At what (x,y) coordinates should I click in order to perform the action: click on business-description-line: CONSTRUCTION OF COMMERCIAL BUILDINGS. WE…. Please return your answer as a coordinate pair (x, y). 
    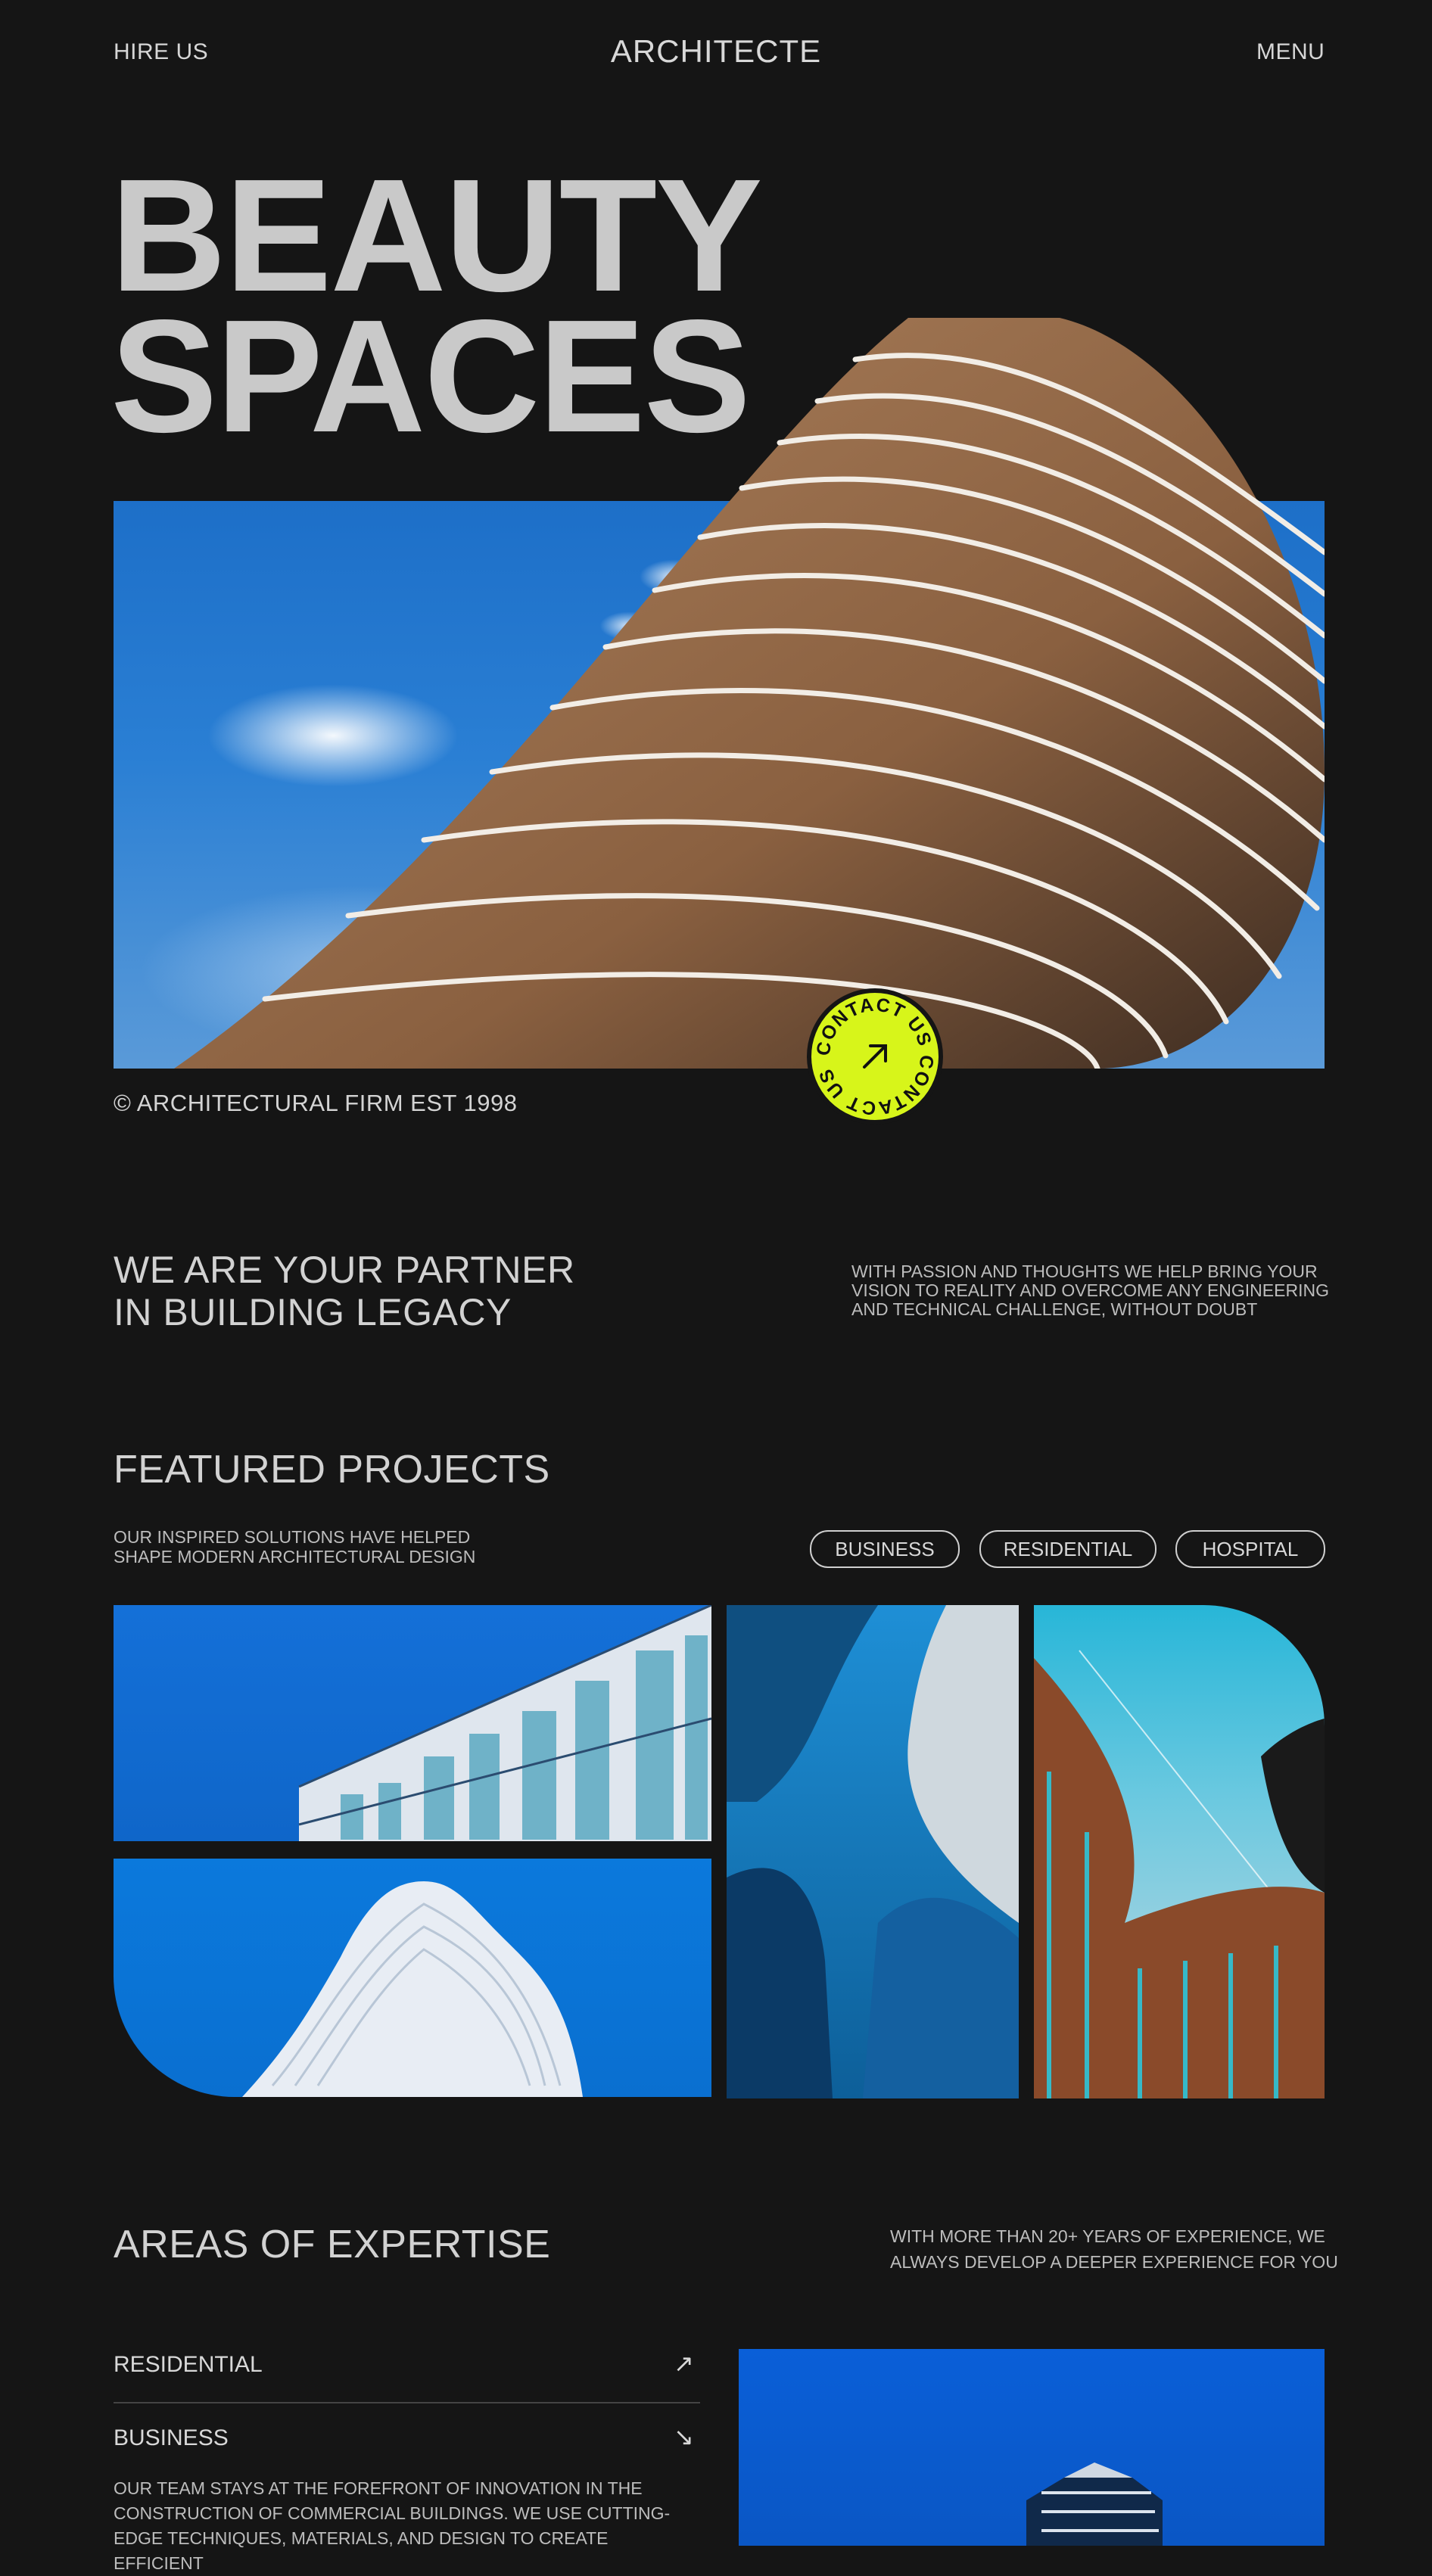
    Looking at the image, I should click on (393, 2513).